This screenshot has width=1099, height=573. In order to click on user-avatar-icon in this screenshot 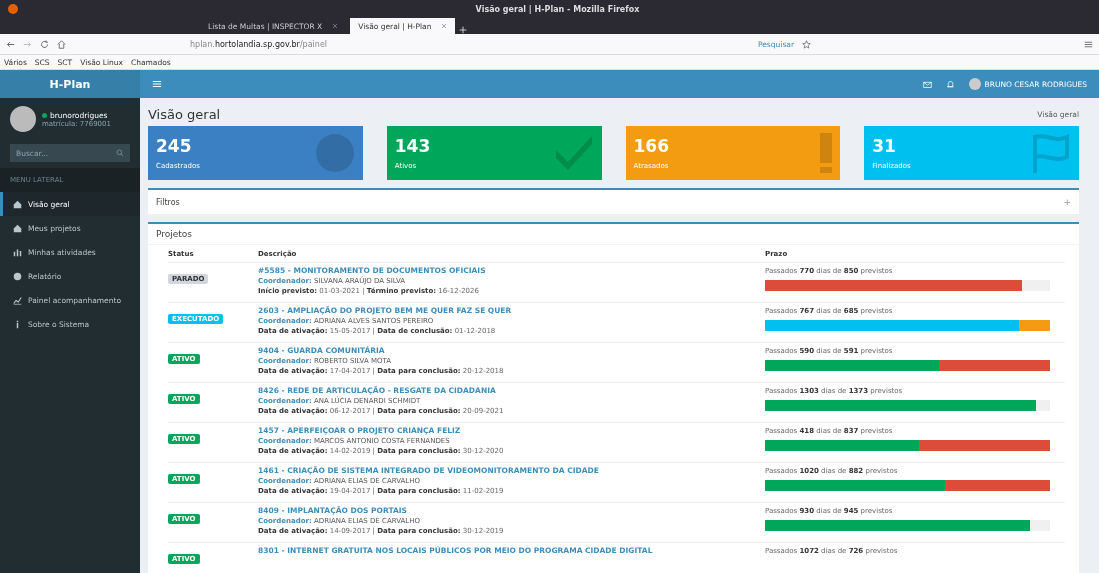, I will do `click(974, 84)`.